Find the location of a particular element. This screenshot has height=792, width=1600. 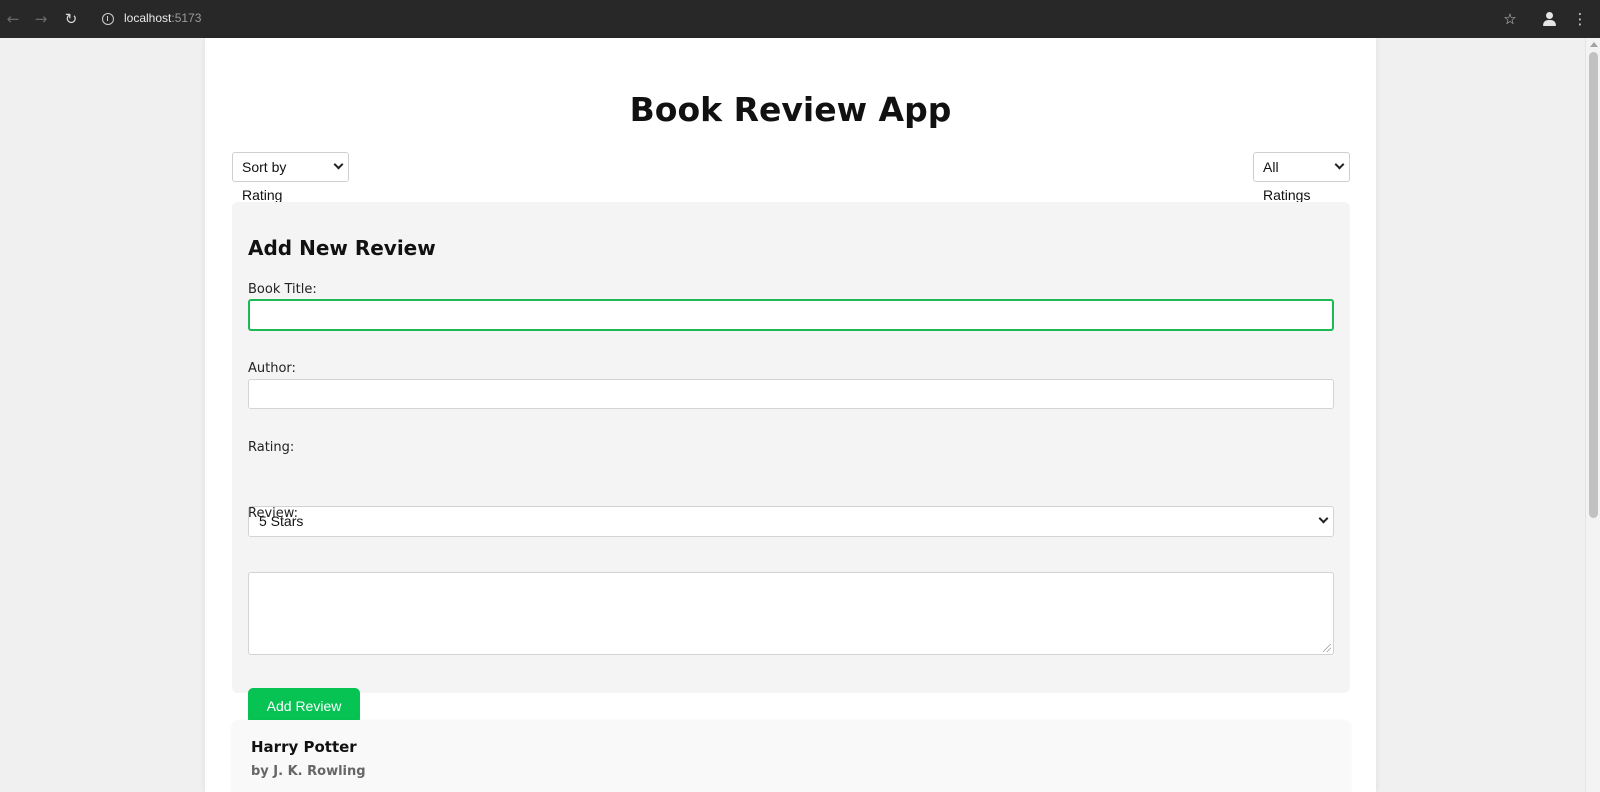

review-book-title: Harry Potter is located at coordinates (304, 747).